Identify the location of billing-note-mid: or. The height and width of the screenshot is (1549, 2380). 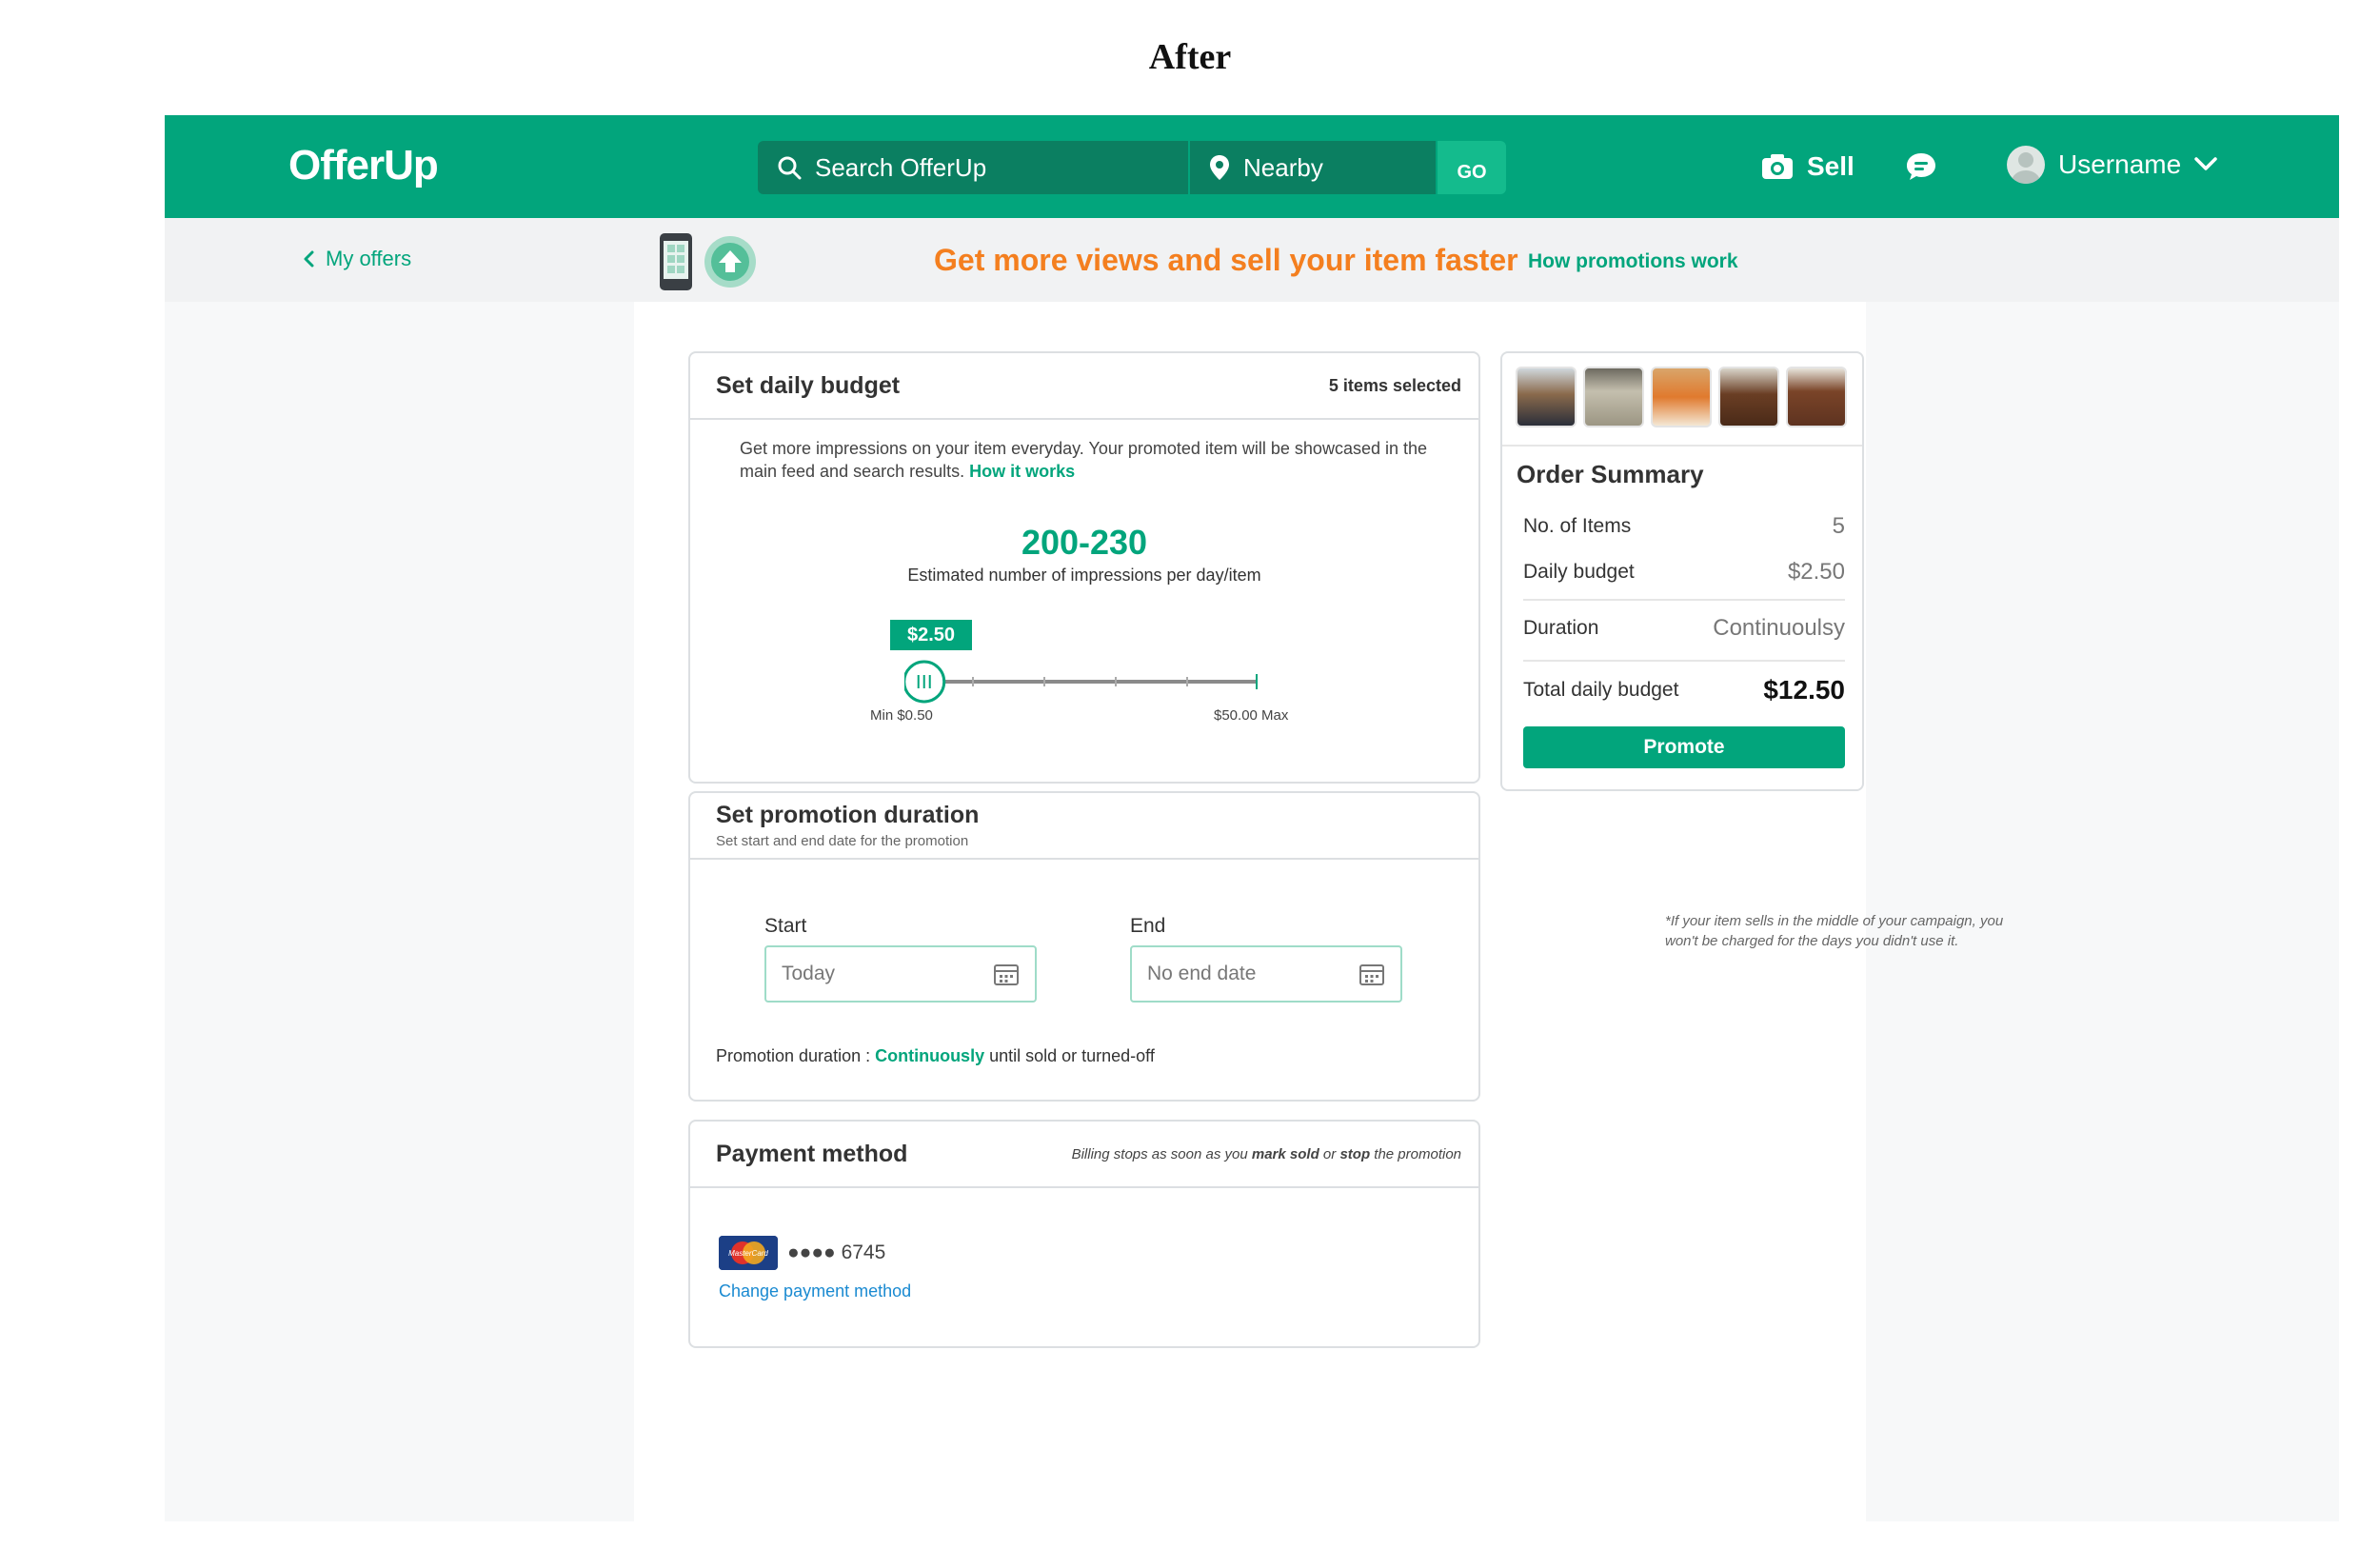
(1329, 1153).